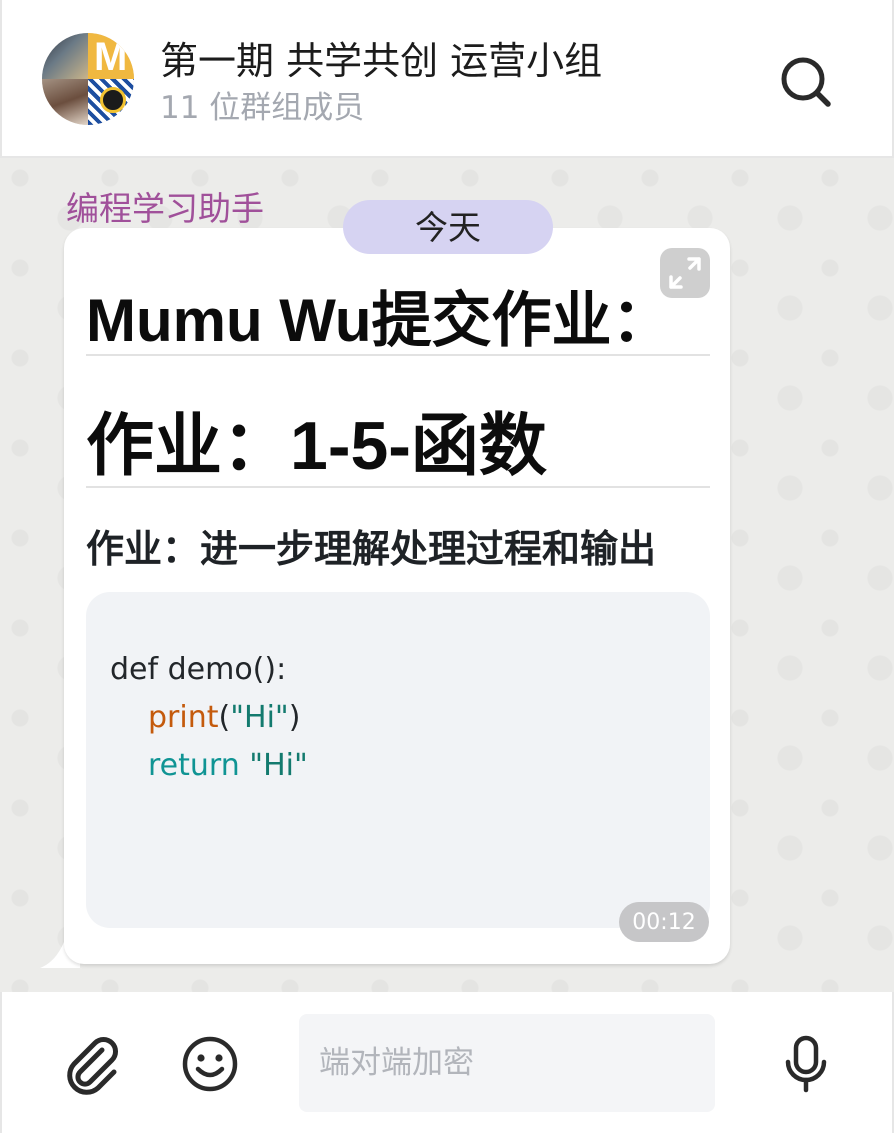 This screenshot has height=1133, width=894. I want to click on group-name: 第一期 共学共创 运营小组, so click(381, 57).